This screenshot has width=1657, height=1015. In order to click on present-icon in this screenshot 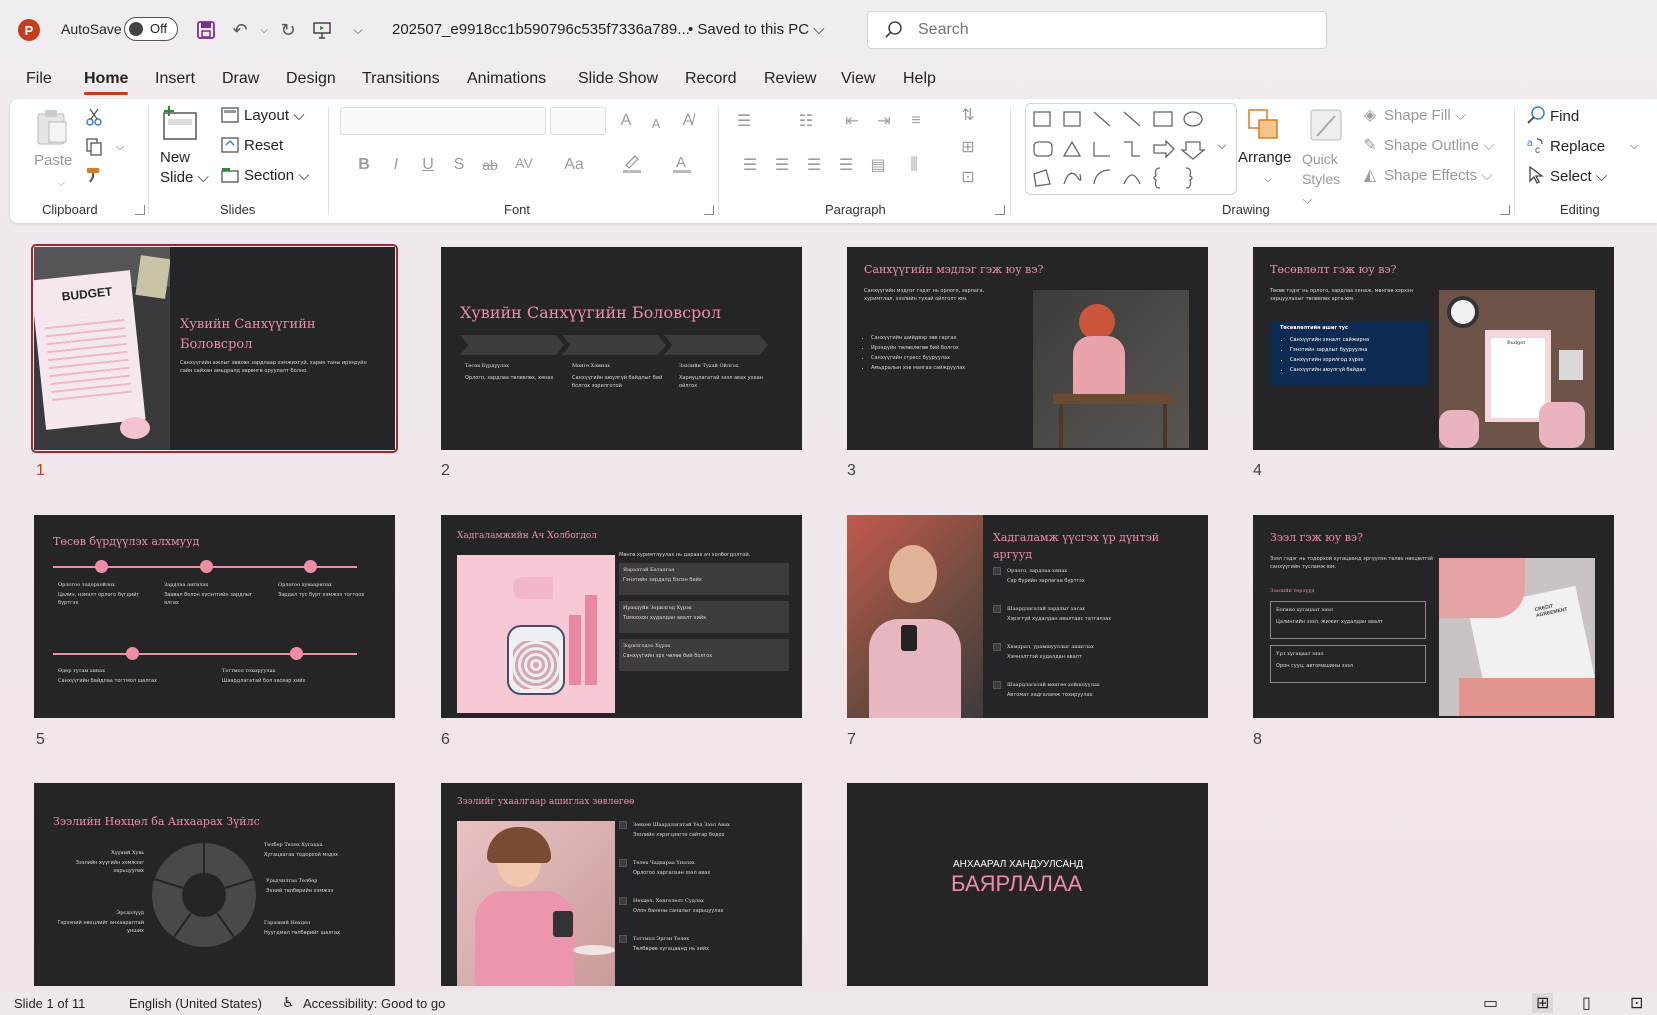, I will do `click(322, 30)`.